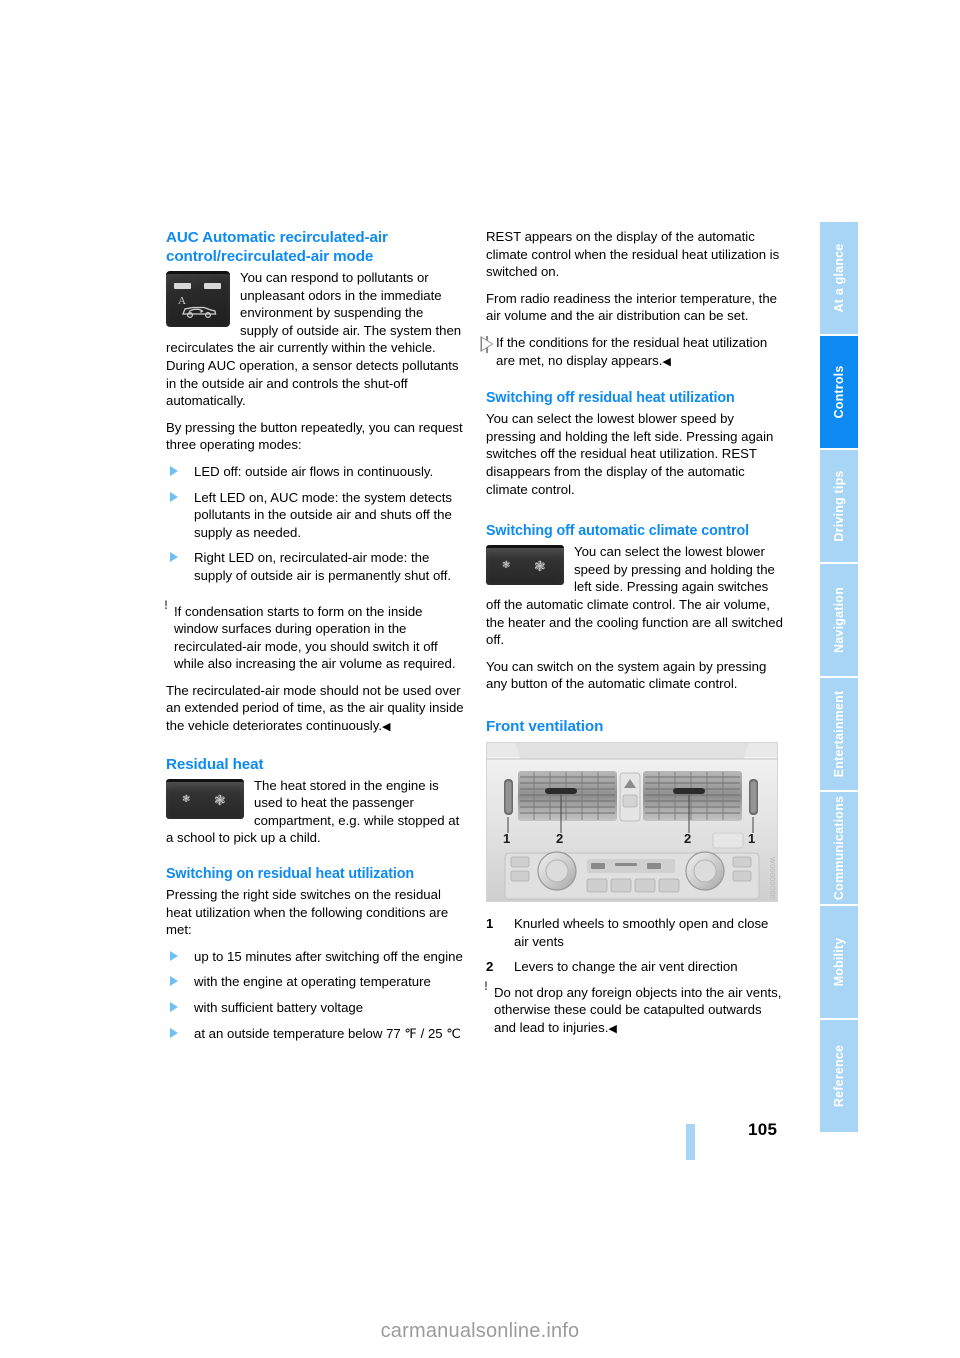 Image resolution: width=960 pixels, height=1358 pixels. Describe the element at coordinates (199, 312) in the screenshot. I see `car-recirculation-icon` at that location.